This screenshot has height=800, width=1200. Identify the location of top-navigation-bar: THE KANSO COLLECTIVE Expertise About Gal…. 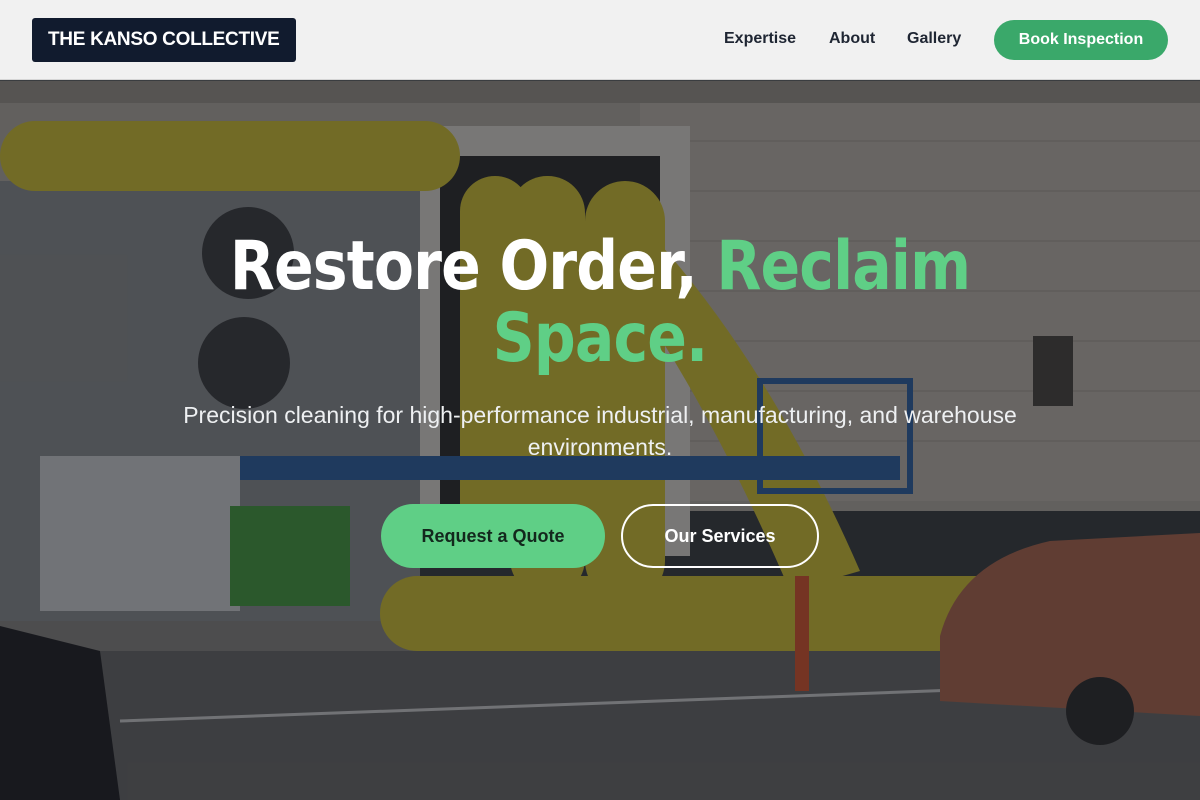
(600, 40).